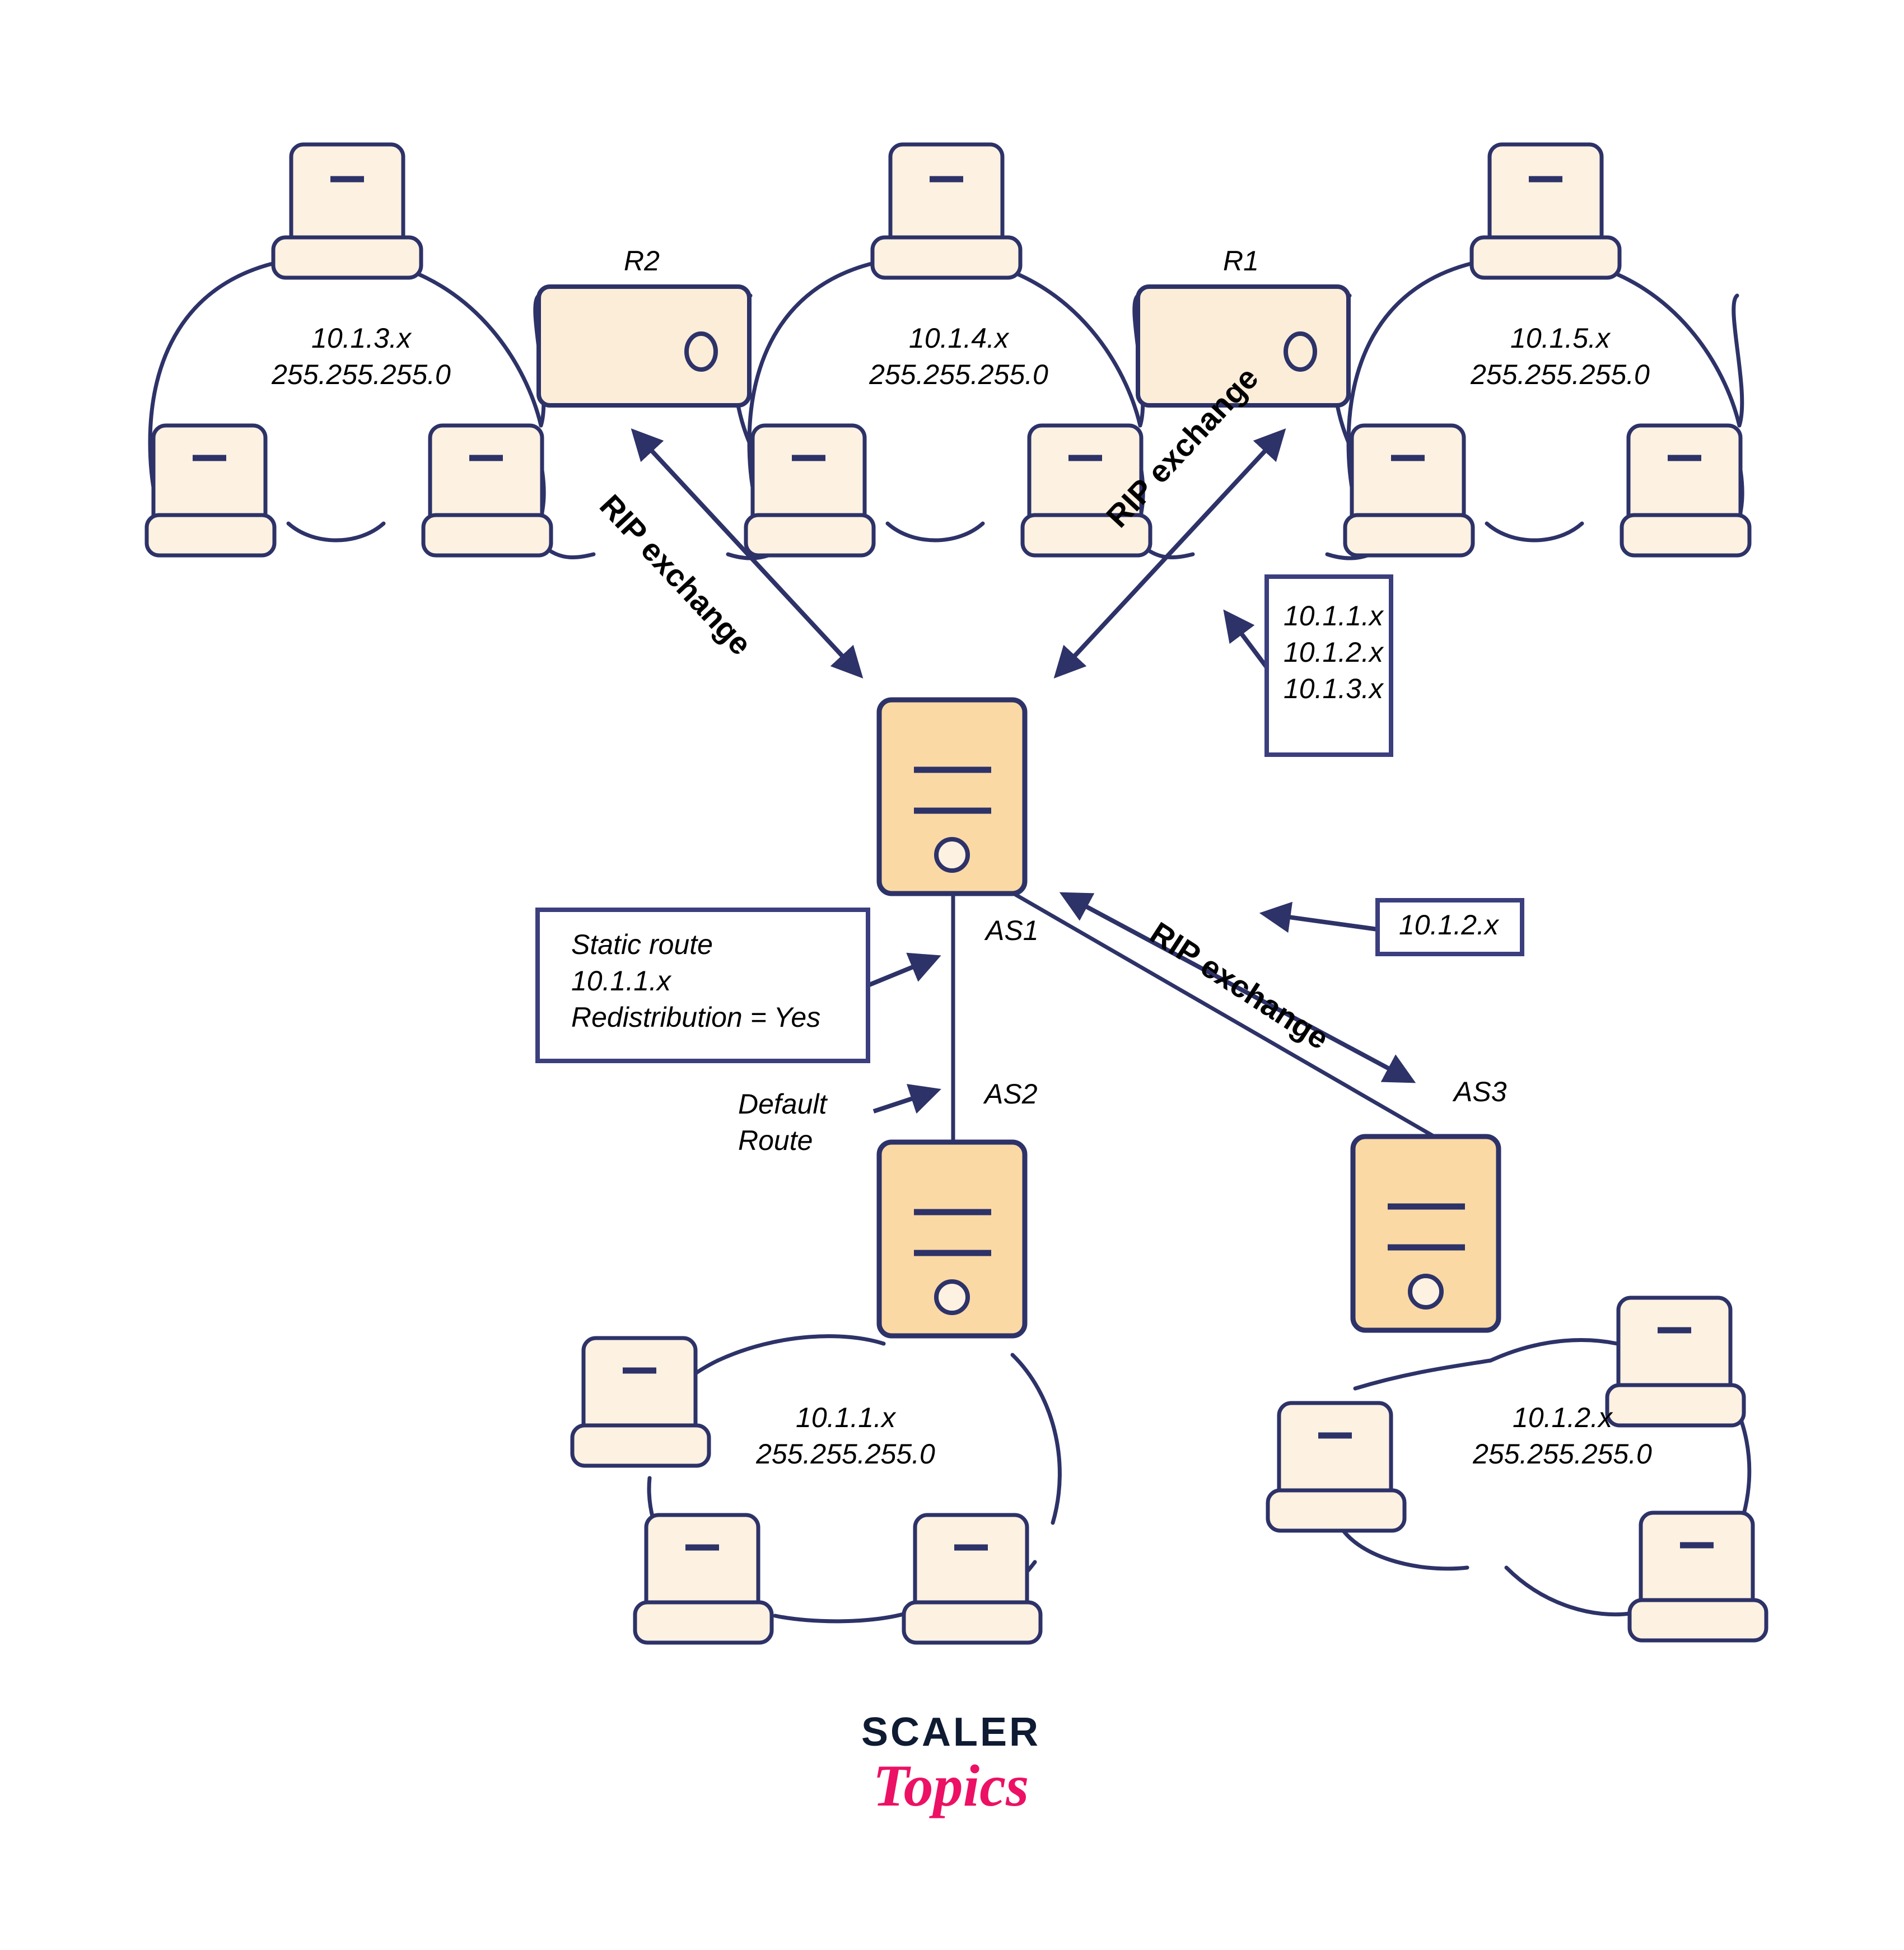  I want to click on default-route-line-2: Route, so click(776, 1140).